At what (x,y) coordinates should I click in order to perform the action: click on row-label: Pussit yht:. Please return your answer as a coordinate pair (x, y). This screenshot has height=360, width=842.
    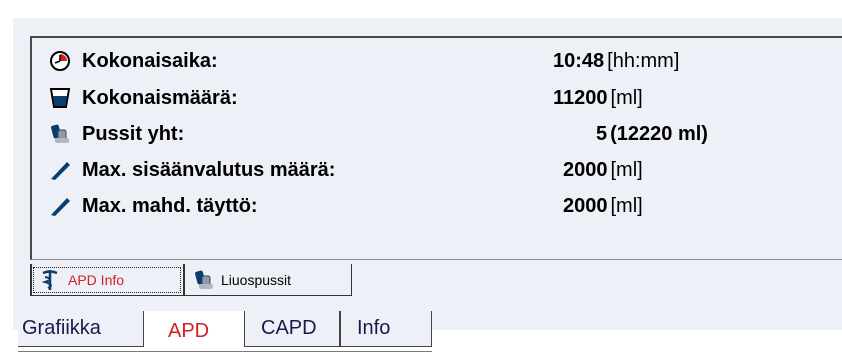
    Looking at the image, I should click on (133, 133).